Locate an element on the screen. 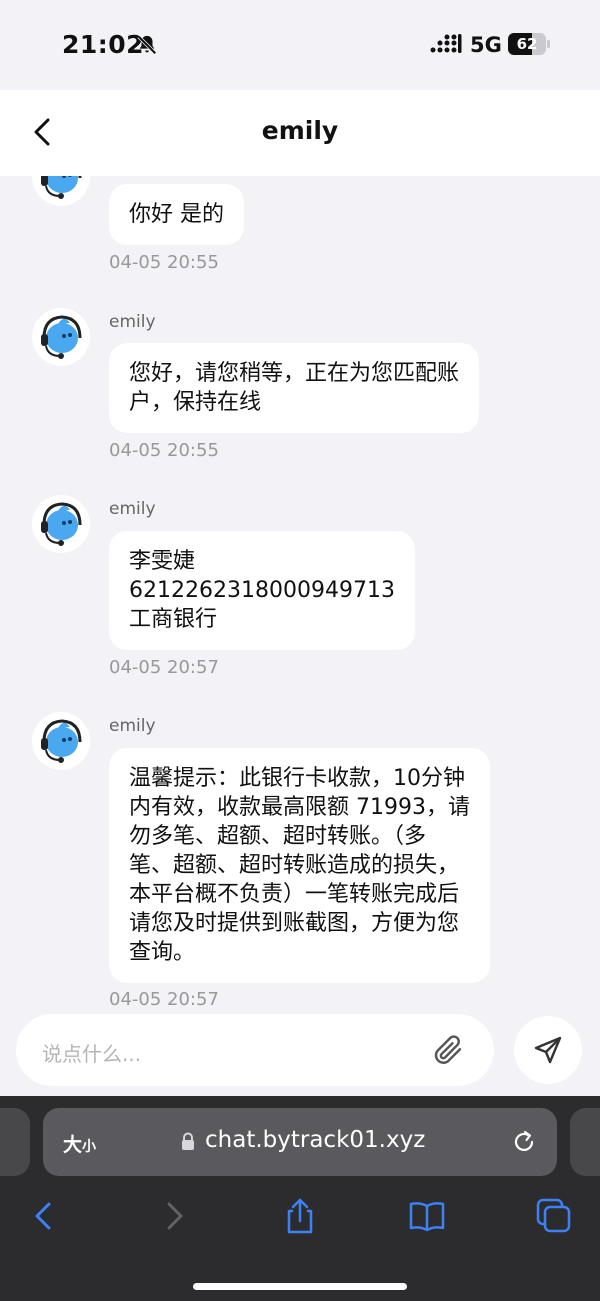 This screenshot has width=600, height=1301. home-indicator is located at coordinates (300, 1286).